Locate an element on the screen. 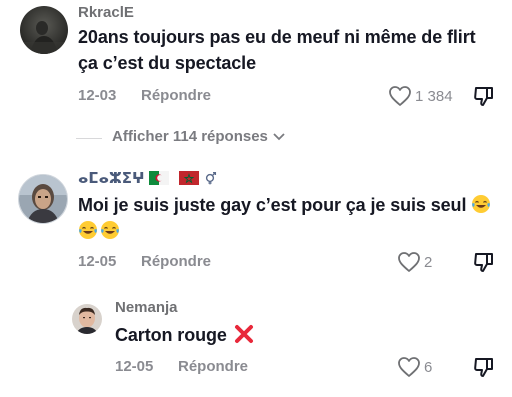 The image size is (512, 397). flag-morocco-icon is located at coordinates (188, 178).